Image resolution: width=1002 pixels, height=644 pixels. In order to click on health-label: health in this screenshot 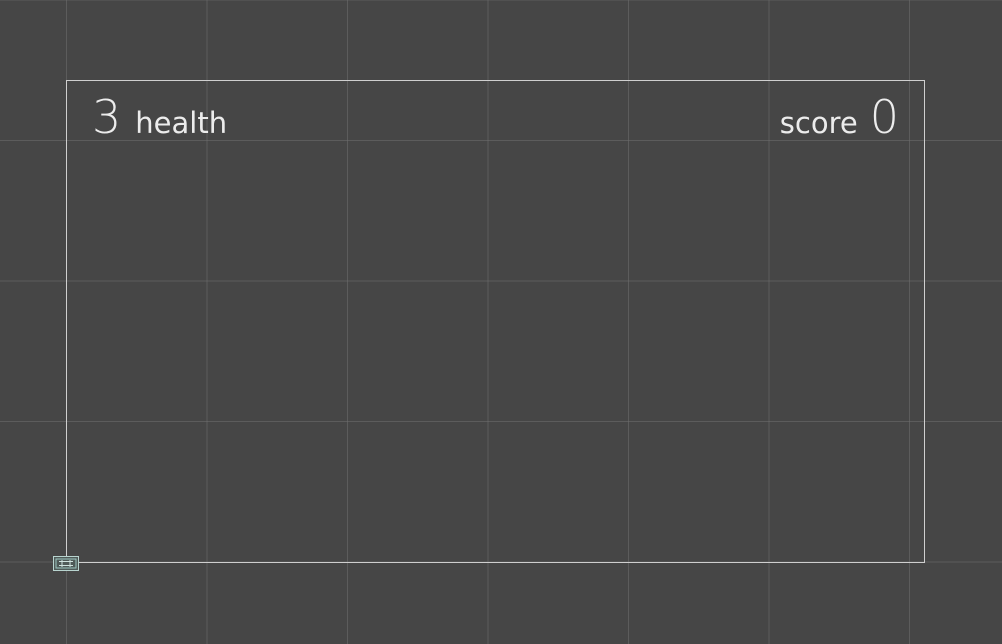, I will do `click(181, 123)`.